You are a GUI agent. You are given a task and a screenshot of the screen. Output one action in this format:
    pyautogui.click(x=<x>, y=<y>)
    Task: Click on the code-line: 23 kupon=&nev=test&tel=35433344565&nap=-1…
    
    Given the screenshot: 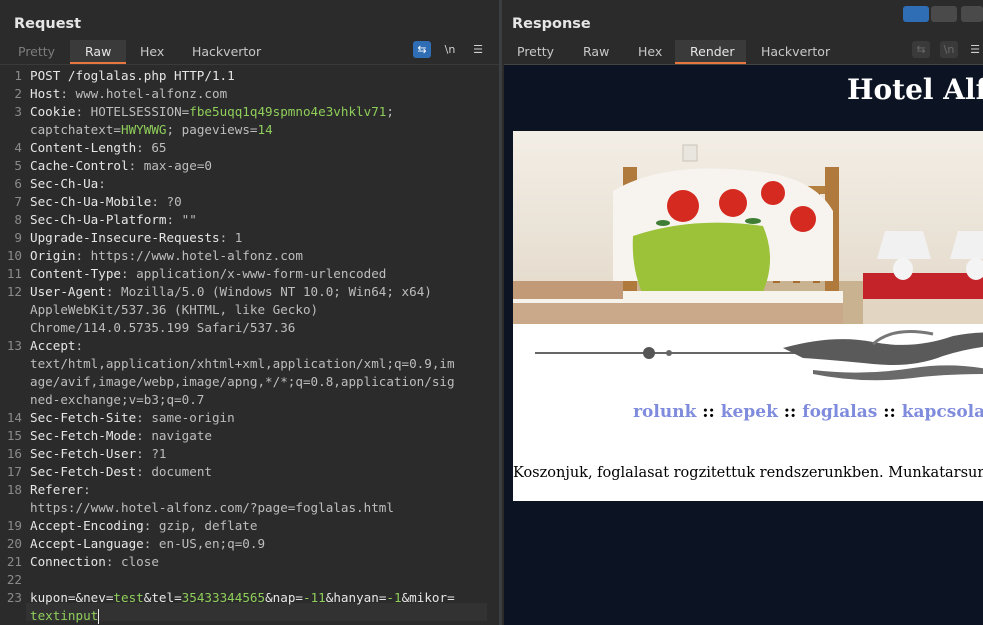 What is the action you would take?
    pyautogui.click(x=249, y=598)
    